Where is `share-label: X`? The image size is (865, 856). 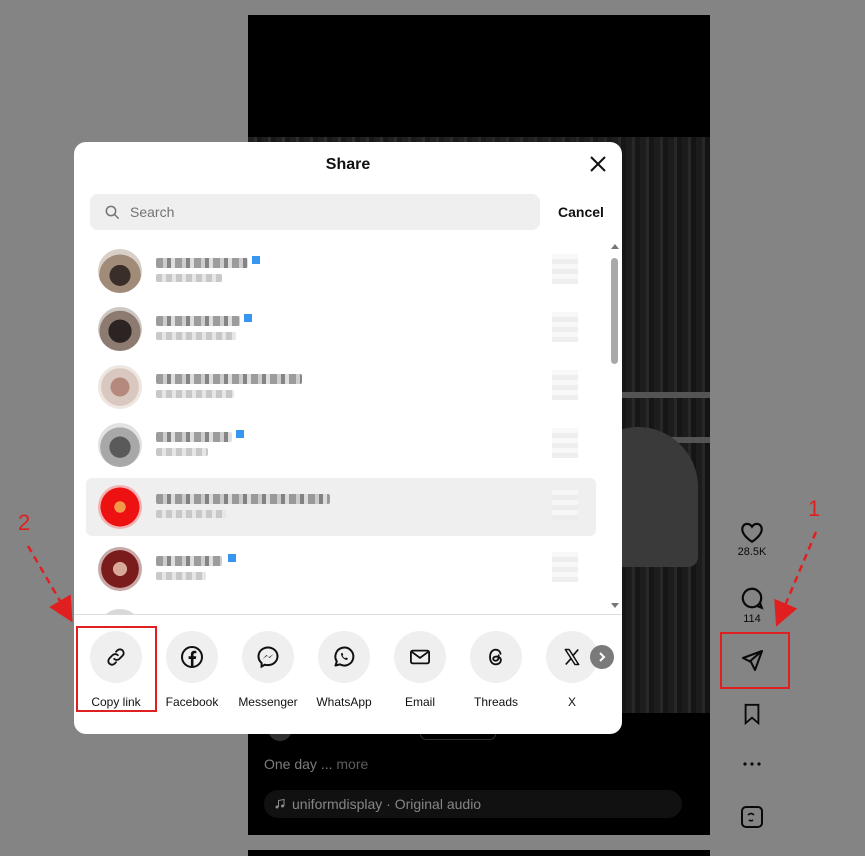
share-label: X is located at coordinates (571, 702).